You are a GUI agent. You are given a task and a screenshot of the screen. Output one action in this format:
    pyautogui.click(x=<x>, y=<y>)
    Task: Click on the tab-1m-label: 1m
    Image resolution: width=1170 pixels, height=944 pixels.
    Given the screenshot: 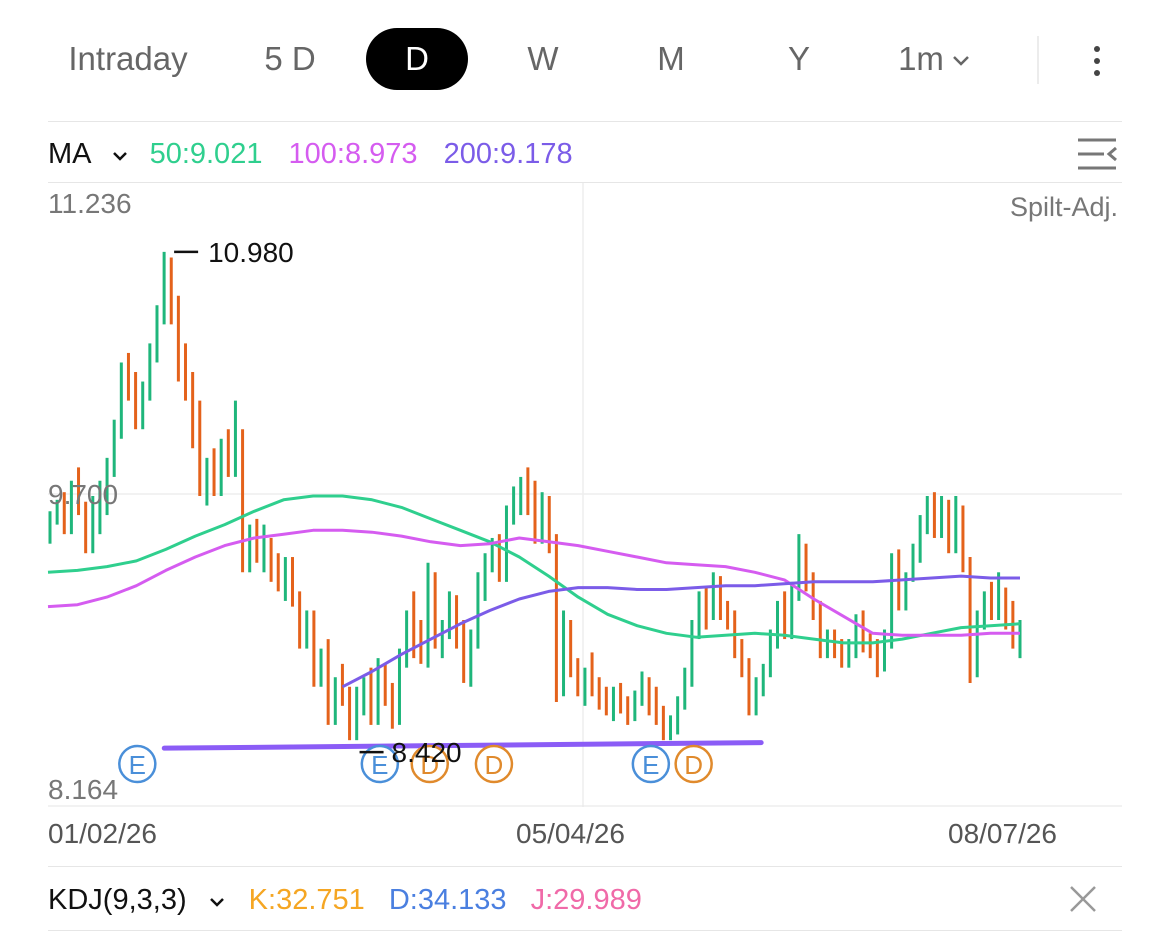 What is the action you would take?
    pyautogui.click(x=921, y=58)
    